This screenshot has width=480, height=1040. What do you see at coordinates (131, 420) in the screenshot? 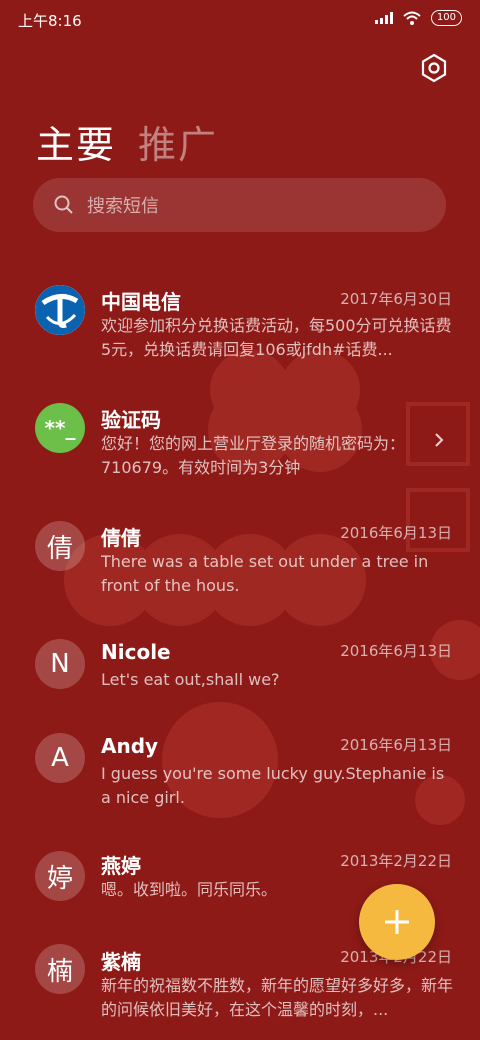
I see `sender-name: 验证码` at bounding box center [131, 420].